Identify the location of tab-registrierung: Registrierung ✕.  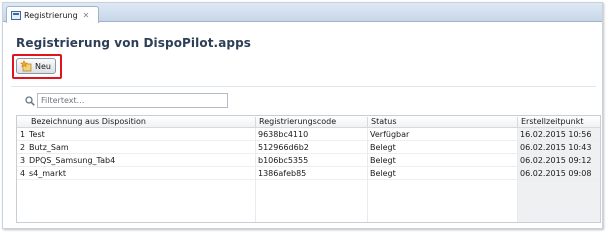
(52, 14).